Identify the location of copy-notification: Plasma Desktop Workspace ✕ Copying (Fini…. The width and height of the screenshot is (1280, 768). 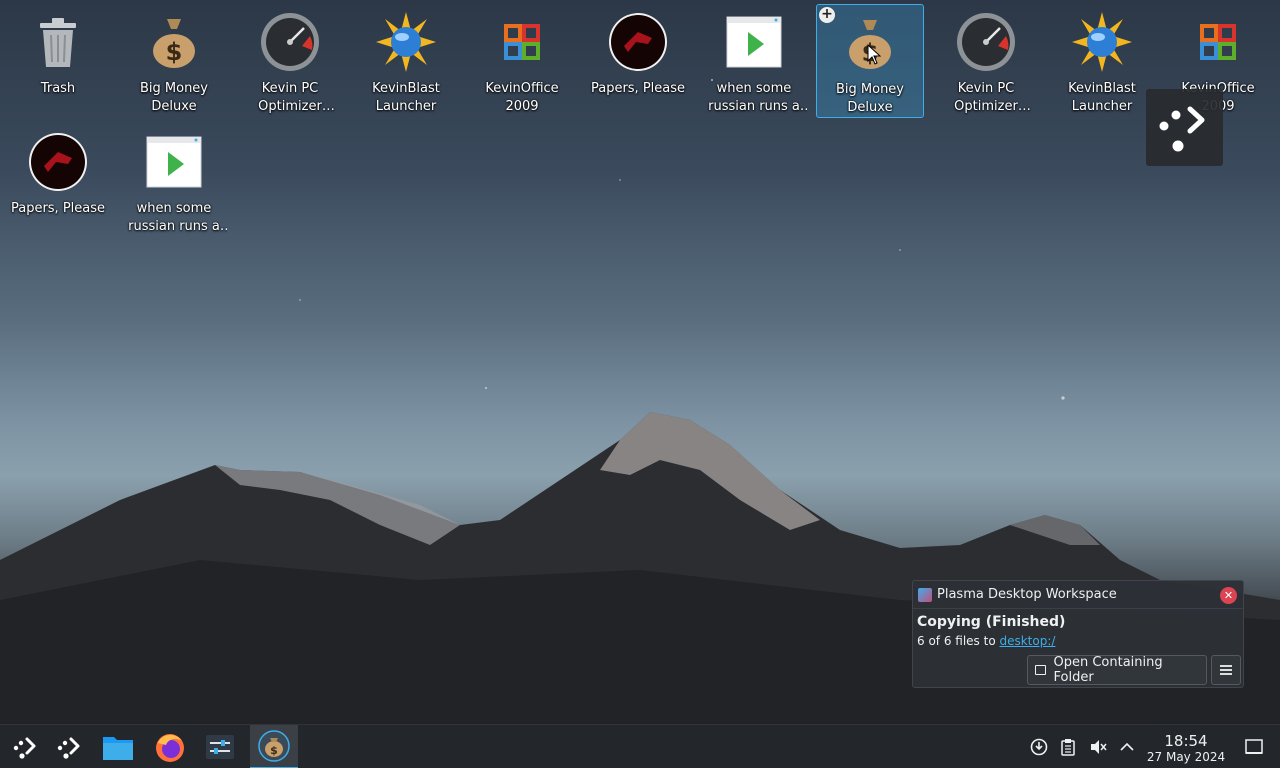
(1078, 634).